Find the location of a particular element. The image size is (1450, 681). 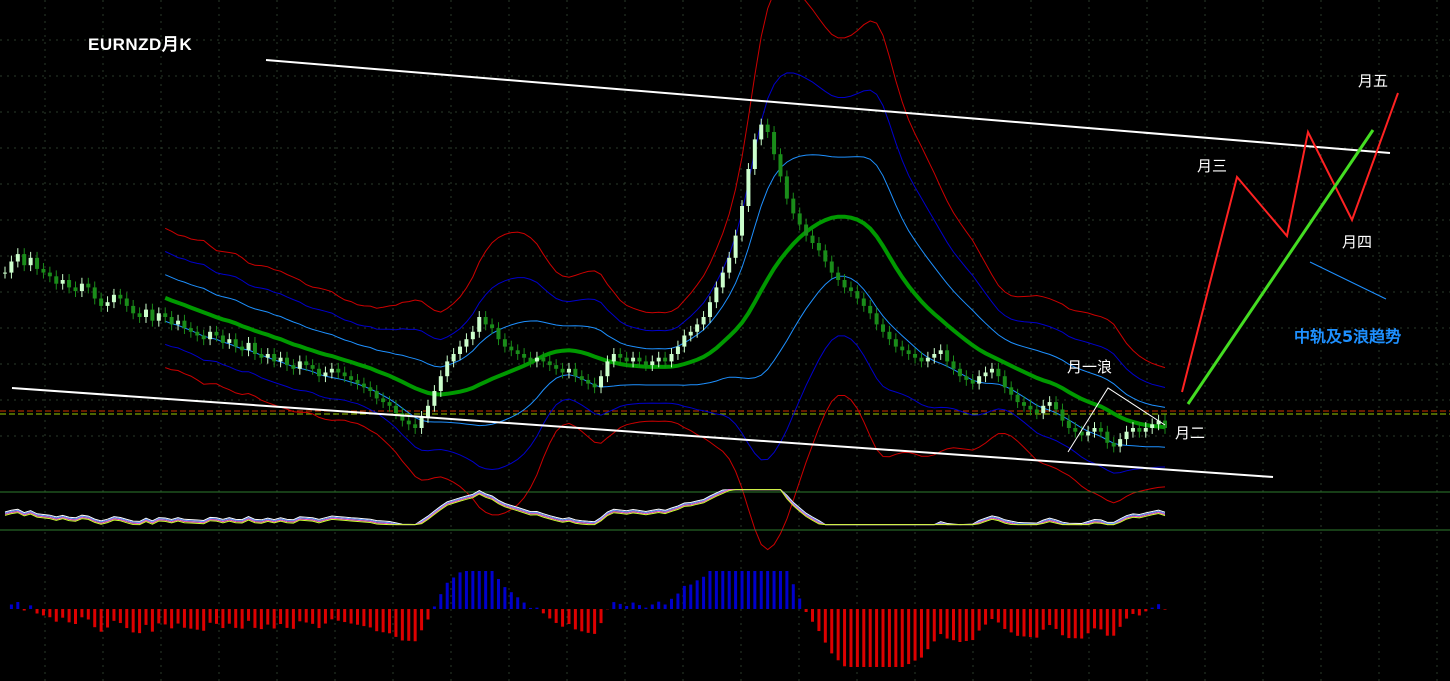

wave3-label: 月三 is located at coordinates (1212, 166).